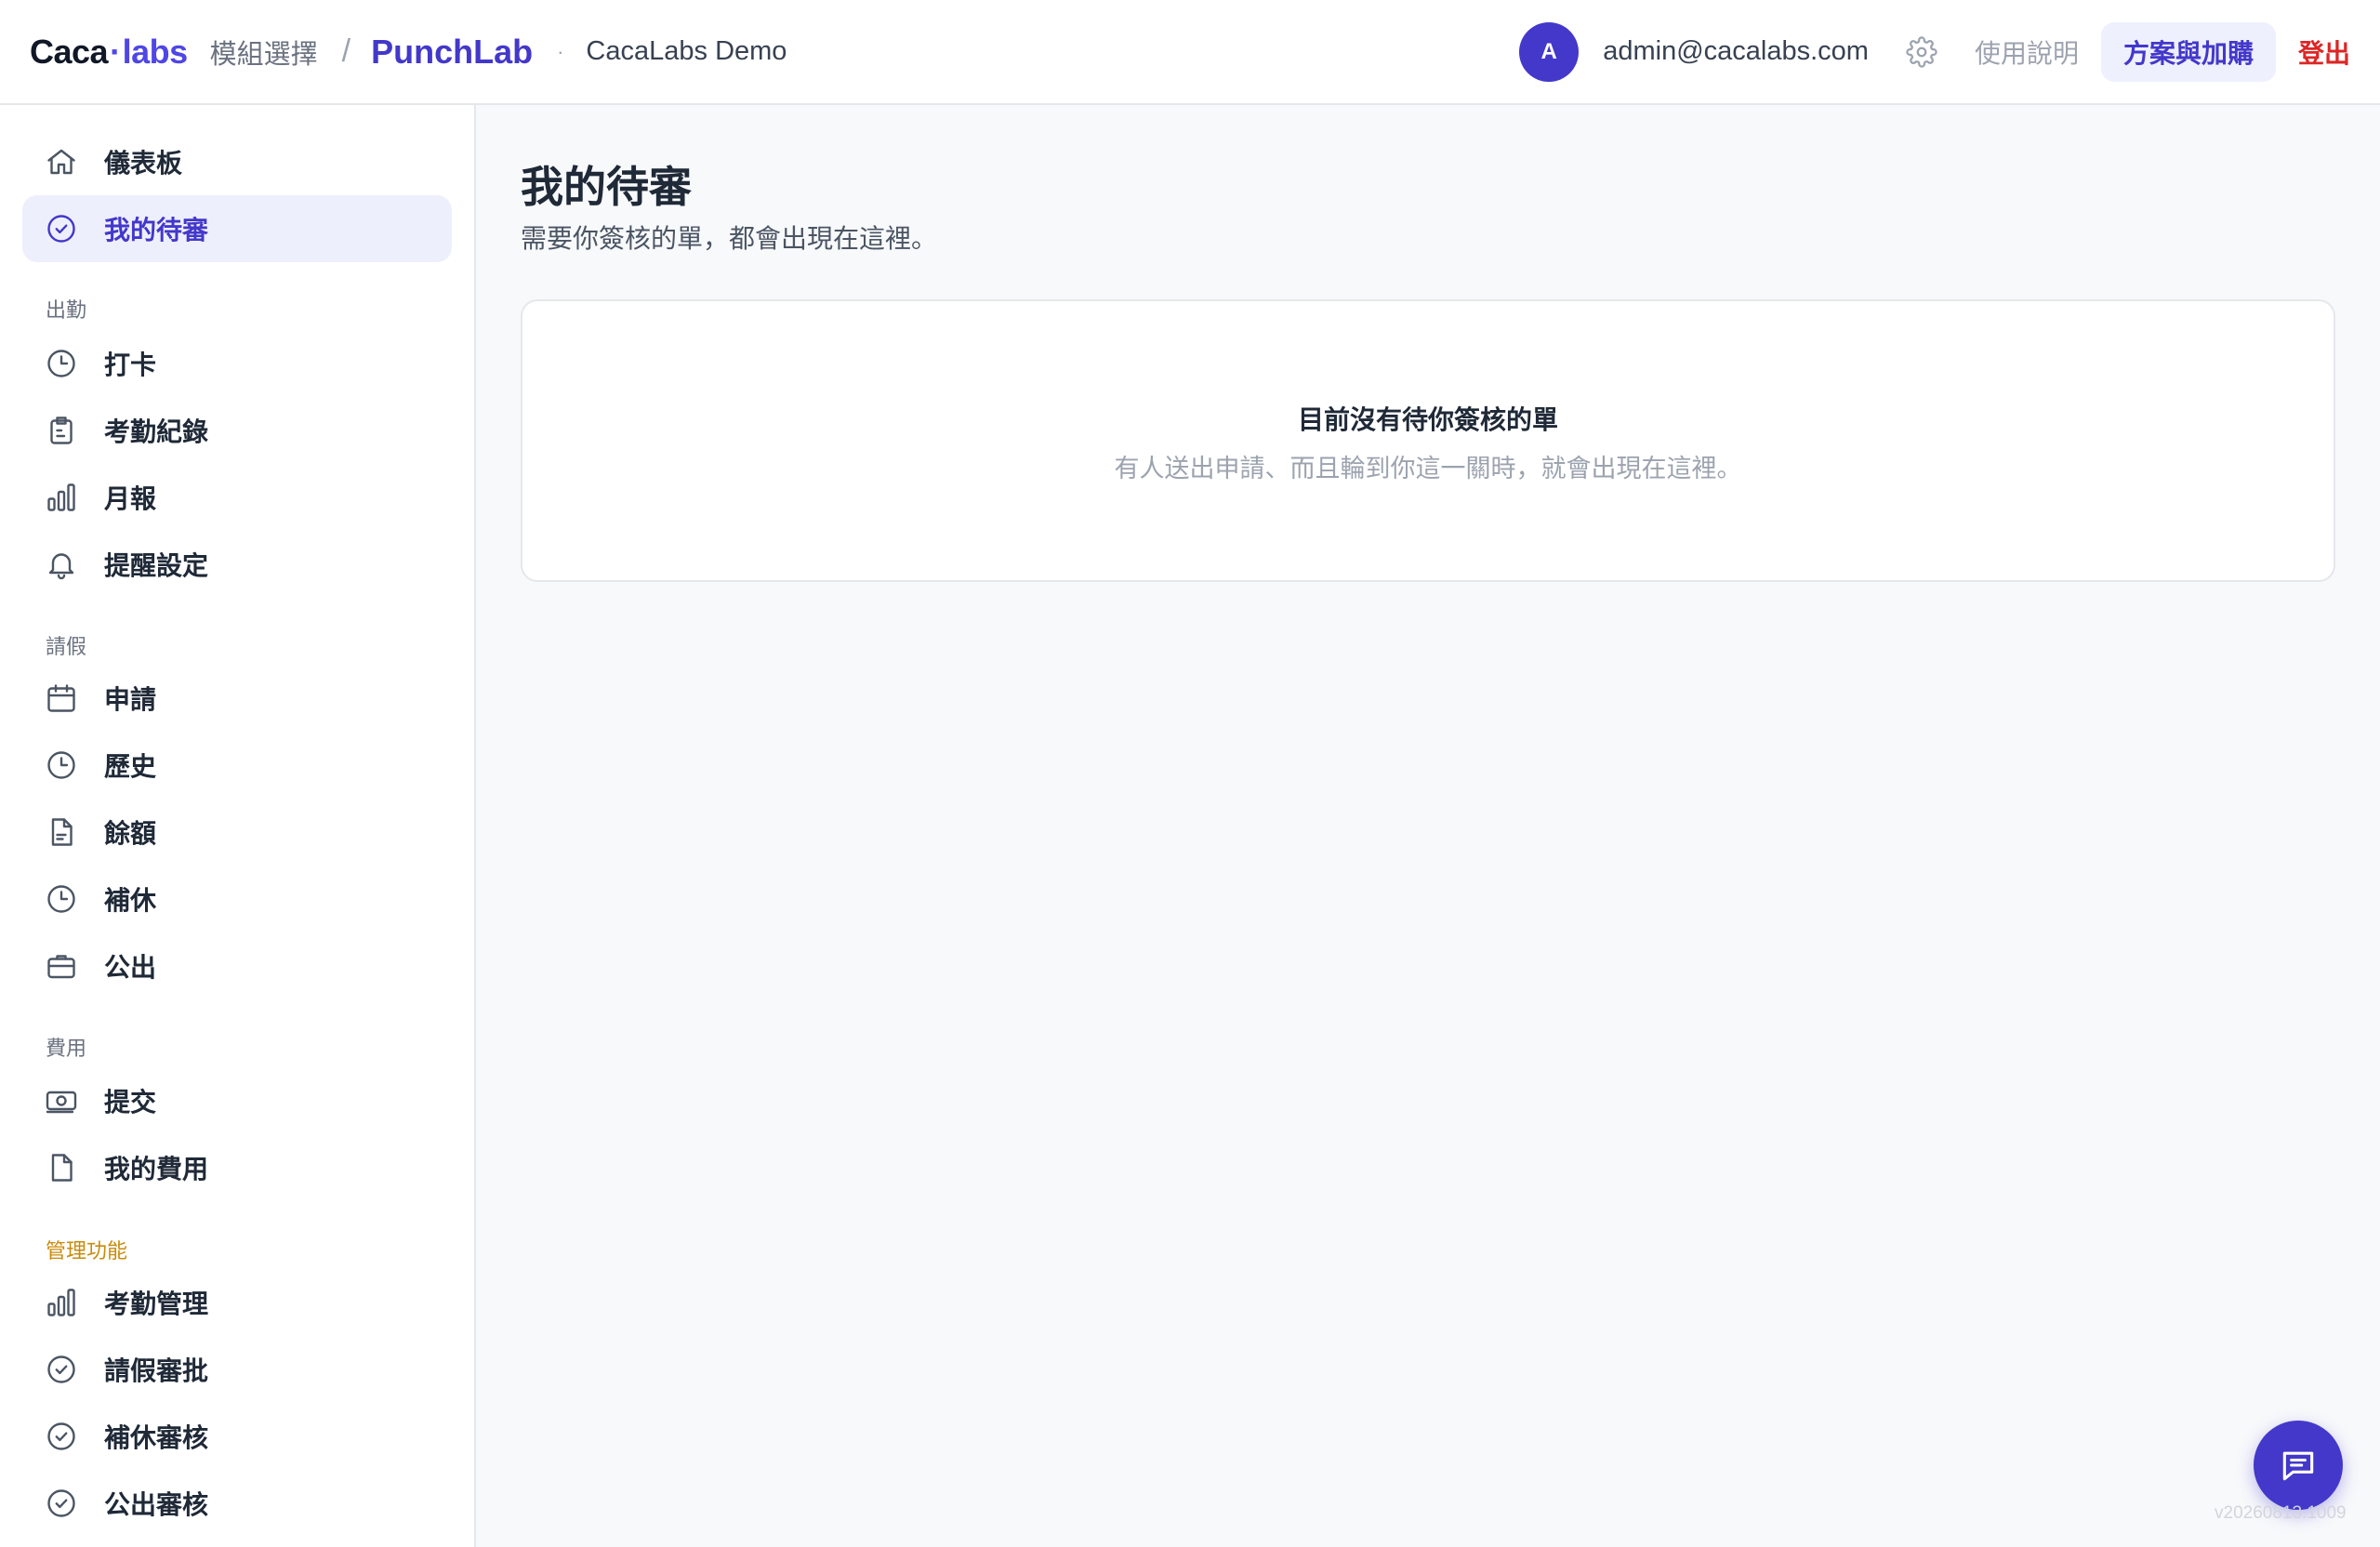  I want to click on top-right-actions: A admin@cacalabs.com 使用說明 方案與加購 登出, so click(1934, 51).